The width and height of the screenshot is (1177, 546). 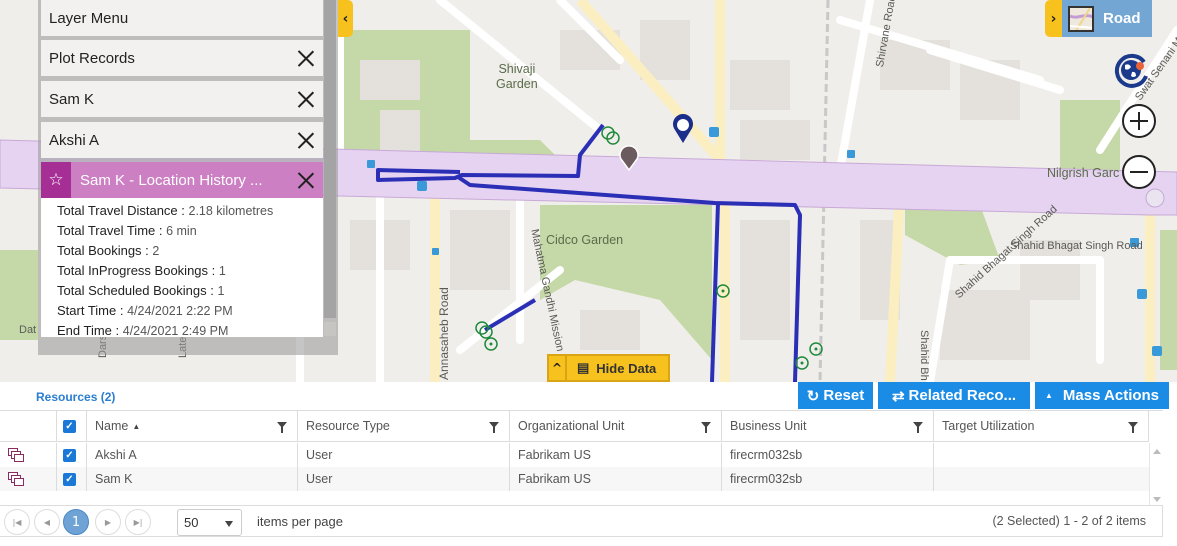 I want to click on globe-locate-icon, so click(x=1131, y=70).